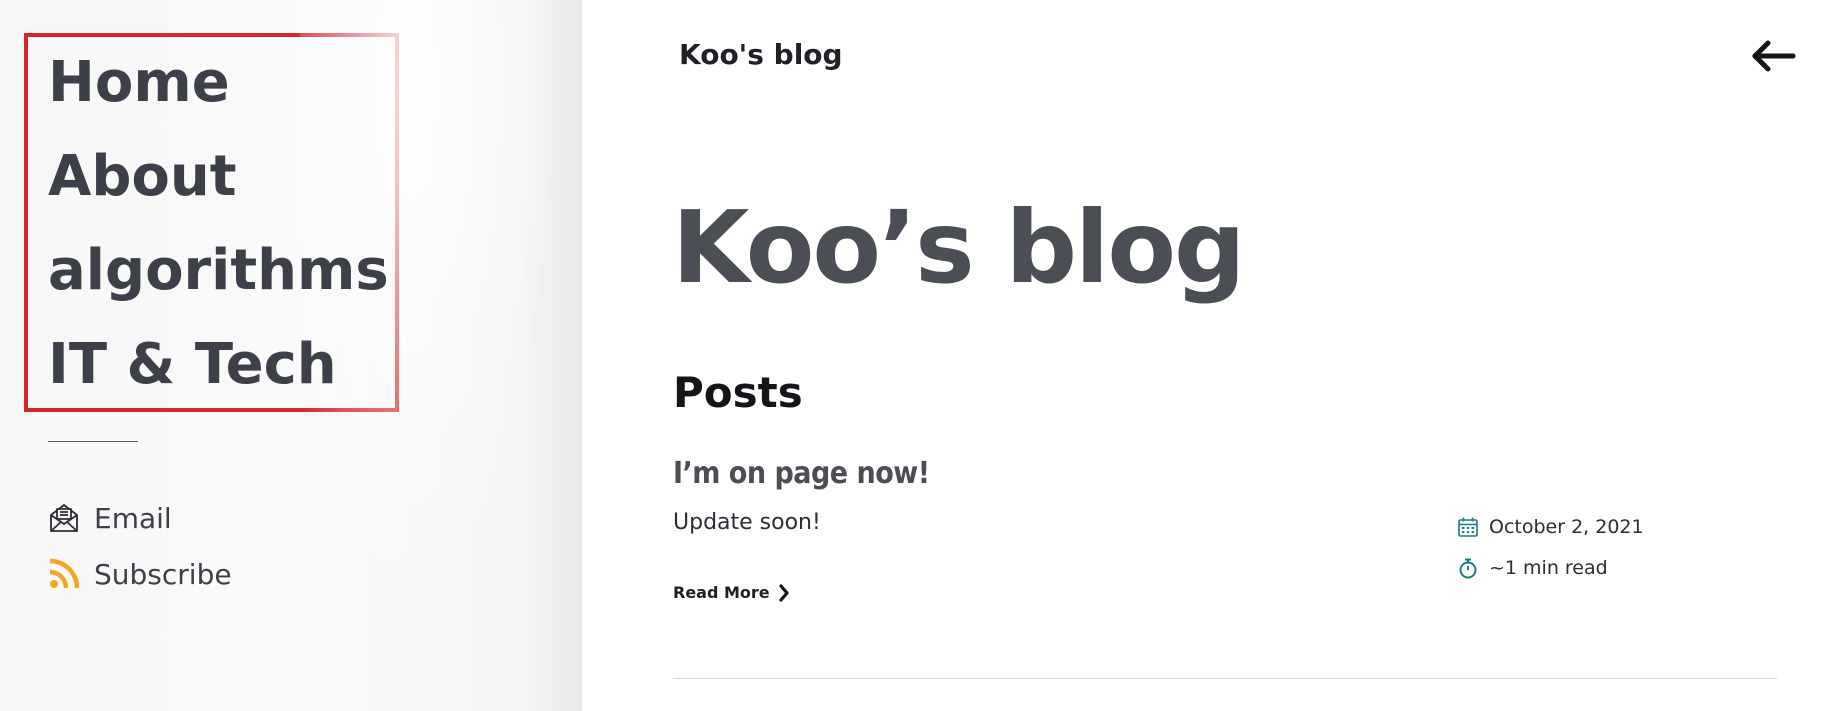  I want to click on contact-email-link: Email, so click(140, 518).